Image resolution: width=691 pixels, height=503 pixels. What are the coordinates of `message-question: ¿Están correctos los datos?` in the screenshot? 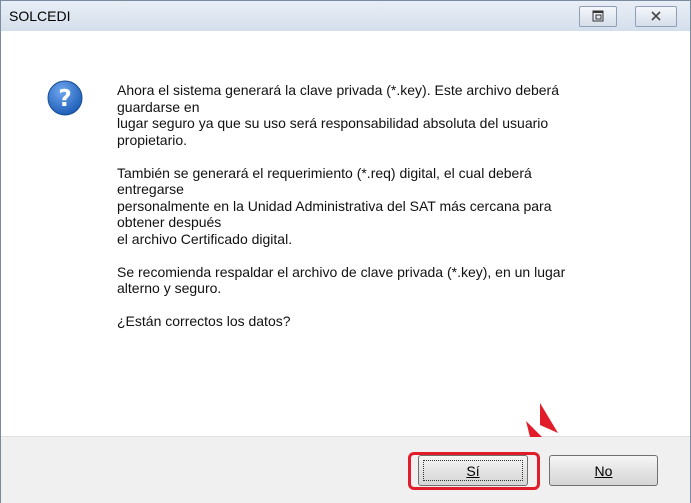 It's located at (204, 321).